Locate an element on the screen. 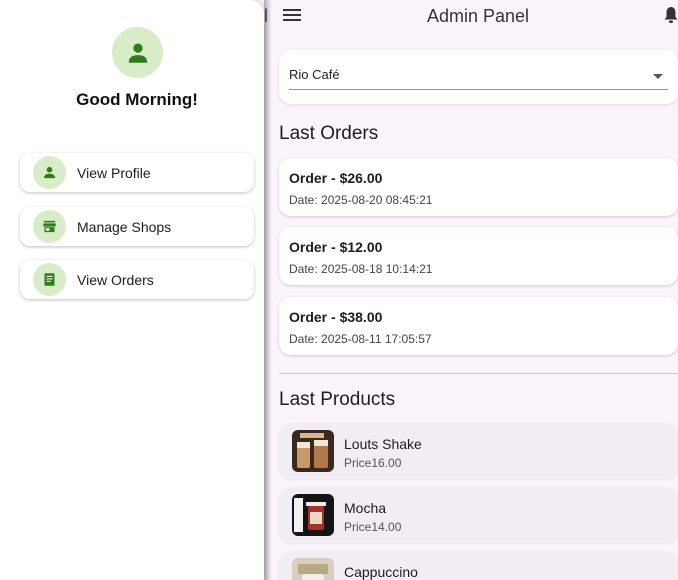 Image resolution: width=678 pixels, height=580 pixels. section-divider is located at coordinates (478, 373).